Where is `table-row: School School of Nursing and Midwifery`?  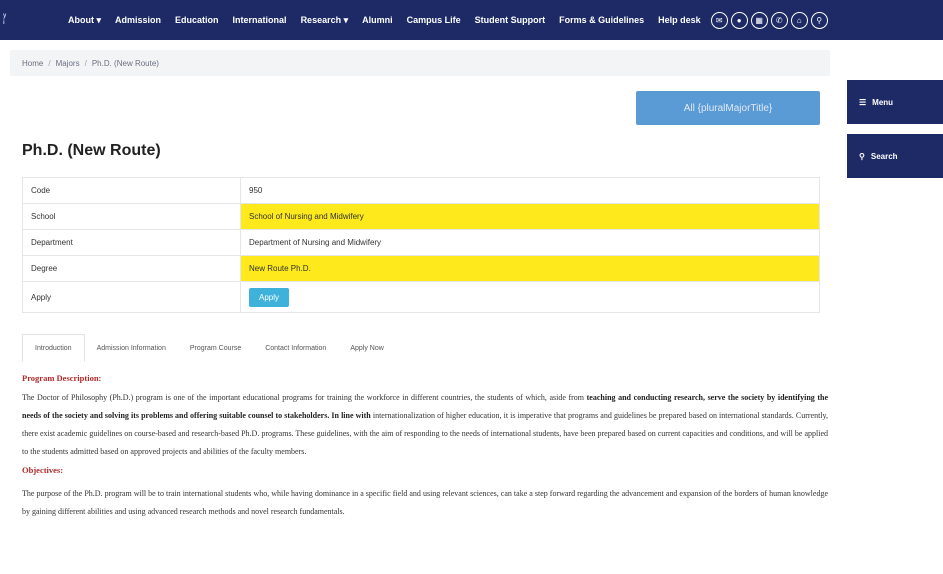 table-row: School School of Nursing and Midwifery is located at coordinates (421, 216).